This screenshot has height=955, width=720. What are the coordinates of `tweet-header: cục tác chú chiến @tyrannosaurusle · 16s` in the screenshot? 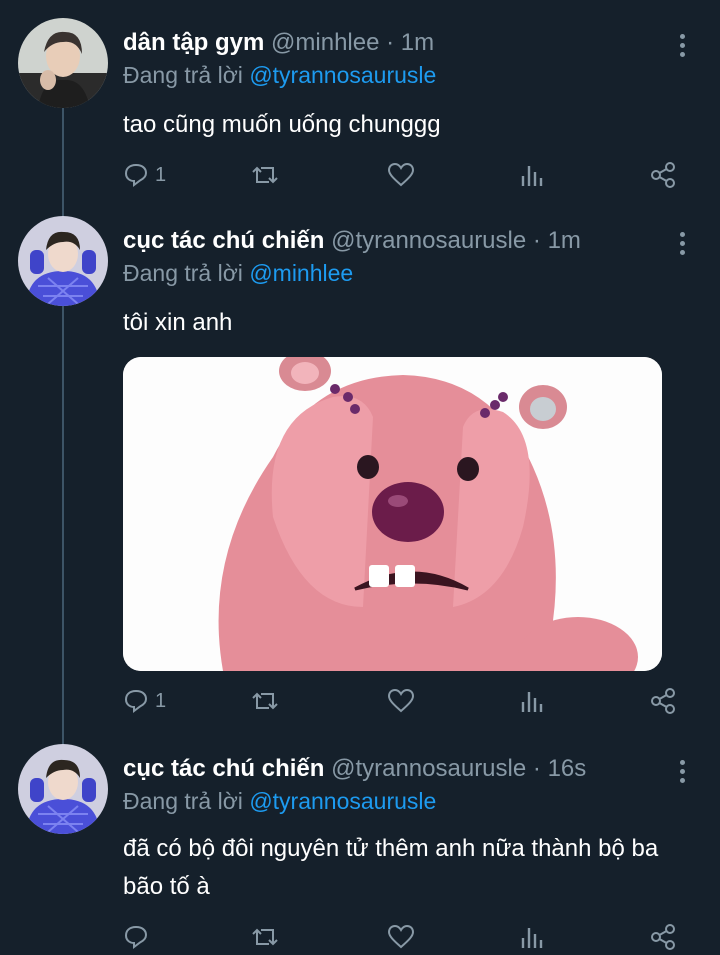 It's located at (354, 769).